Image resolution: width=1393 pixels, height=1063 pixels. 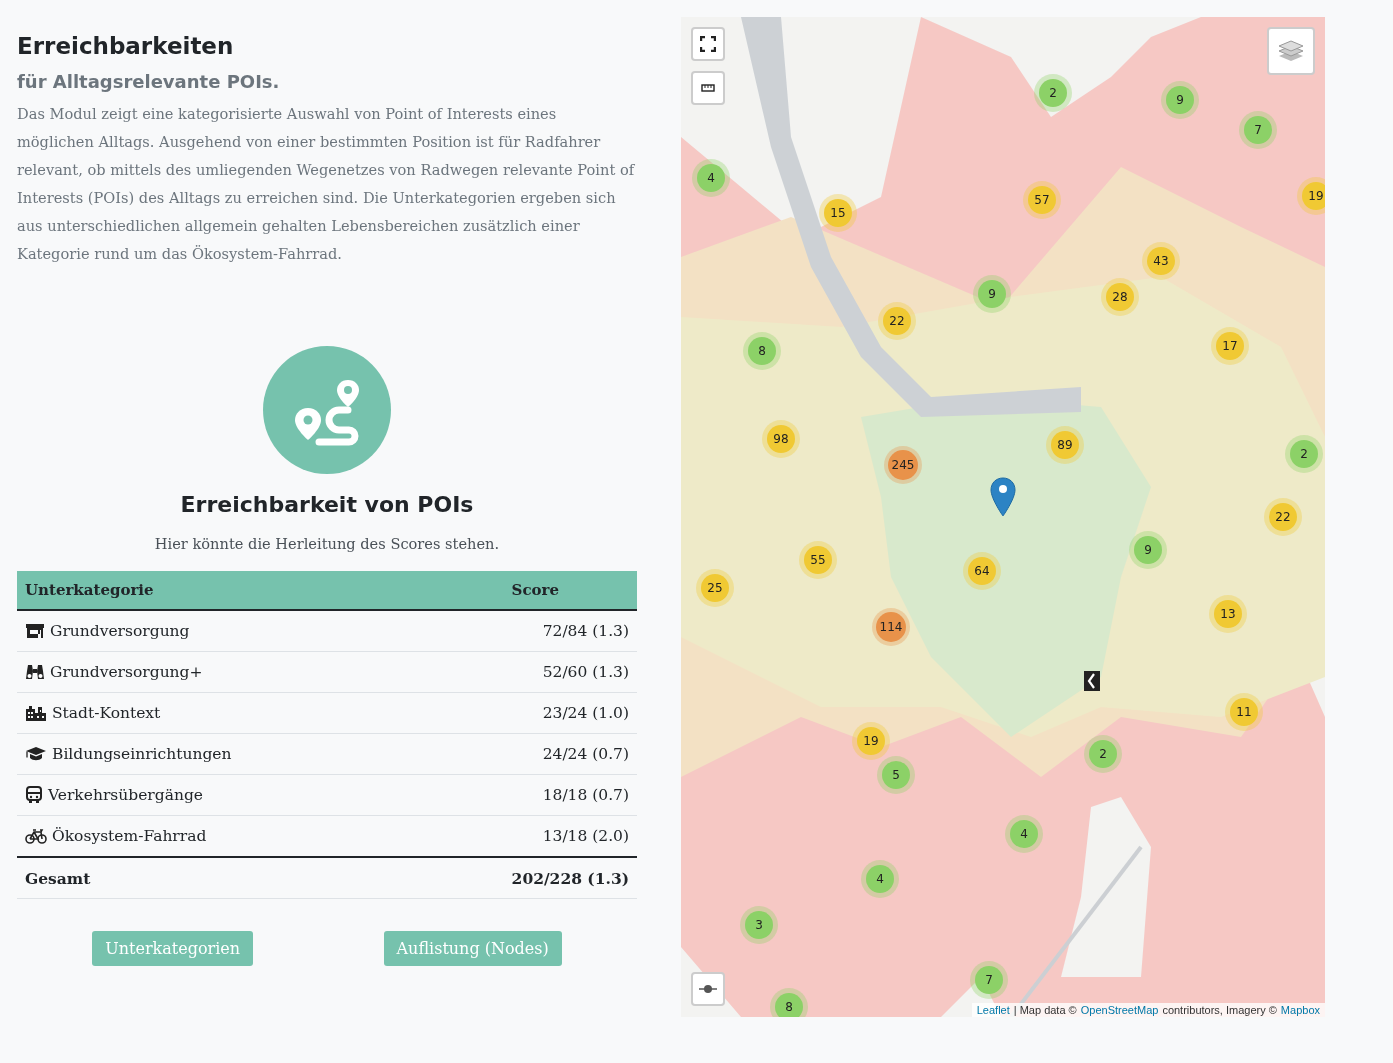 What do you see at coordinates (1120, 297) in the screenshot?
I see `marker-cluster: 28` at bounding box center [1120, 297].